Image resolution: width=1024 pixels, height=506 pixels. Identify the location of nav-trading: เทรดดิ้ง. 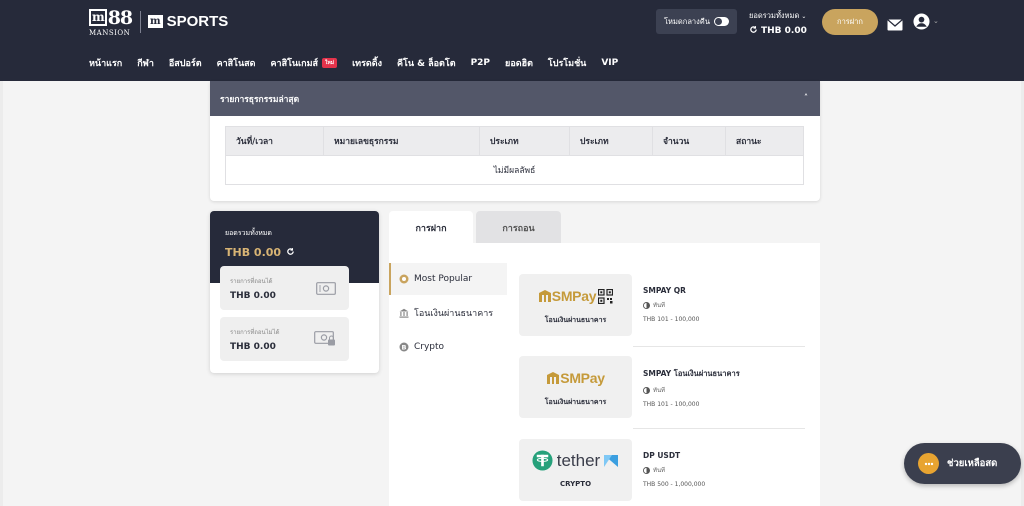
(367, 63).